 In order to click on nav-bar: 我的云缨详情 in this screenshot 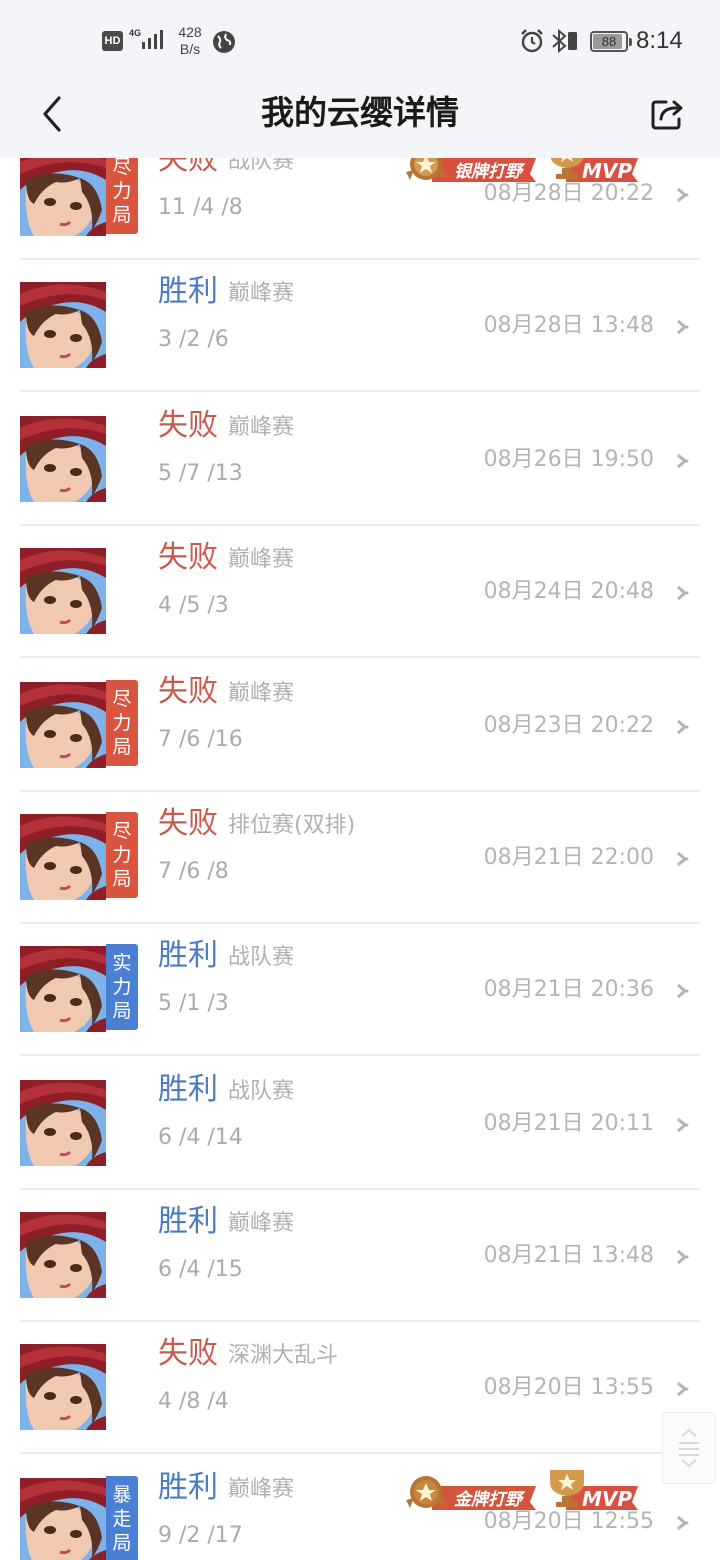, I will do `click(360, 121)`.